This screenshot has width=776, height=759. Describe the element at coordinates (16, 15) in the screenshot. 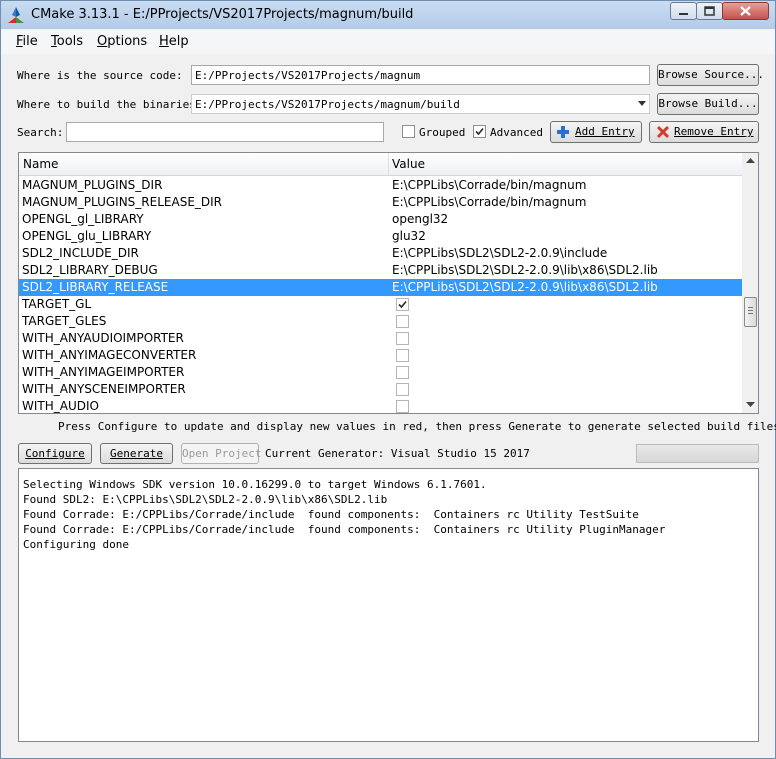

I see `cmake-logo-icon` at that location.